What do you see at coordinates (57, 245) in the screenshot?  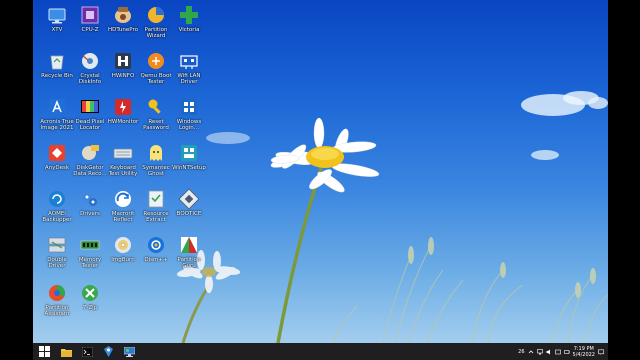 I see `double-driver-icon` at bounding box center [57, 245].